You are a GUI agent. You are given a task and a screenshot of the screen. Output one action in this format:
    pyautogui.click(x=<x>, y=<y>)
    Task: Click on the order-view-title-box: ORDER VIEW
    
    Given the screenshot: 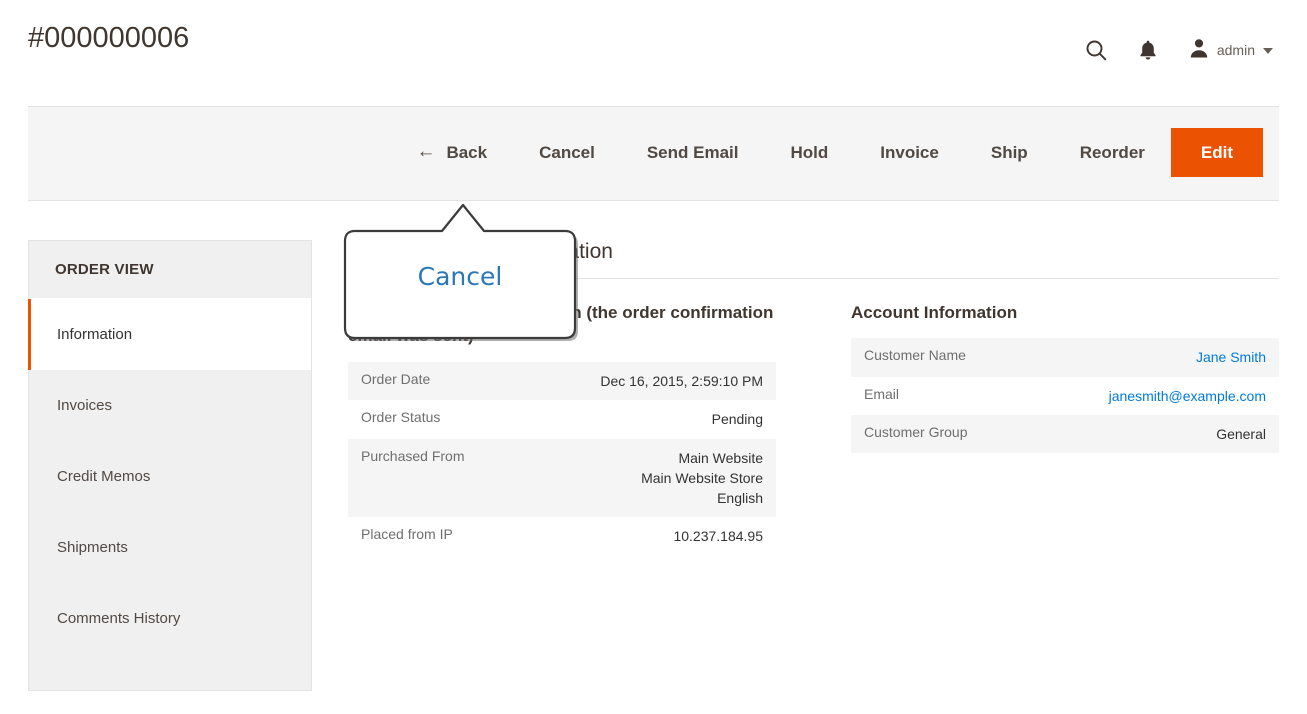 What is the action you would take?
    pyautogui.click(x=170, y=269)
    